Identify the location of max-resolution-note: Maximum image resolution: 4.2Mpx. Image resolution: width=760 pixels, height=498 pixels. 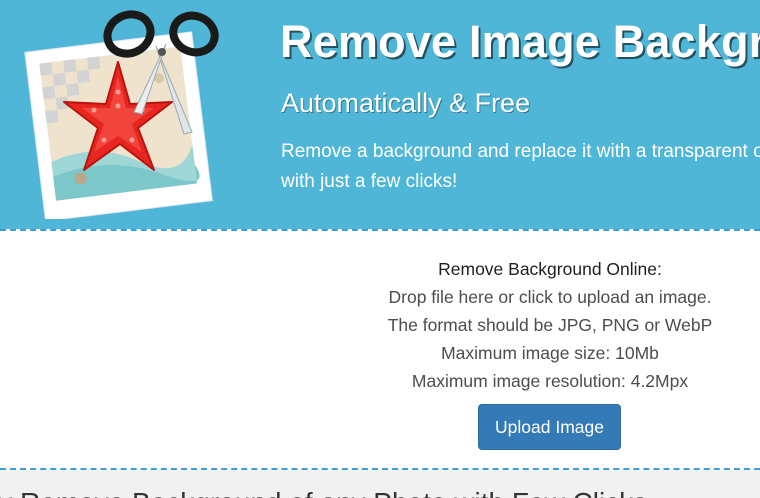
(550, 381).